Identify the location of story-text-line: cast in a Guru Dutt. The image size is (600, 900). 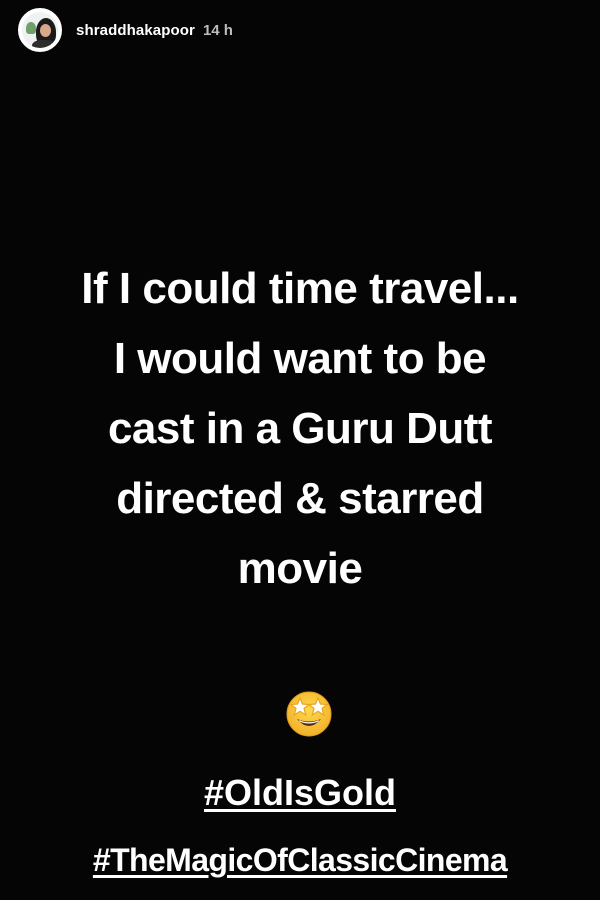
(300, 428).